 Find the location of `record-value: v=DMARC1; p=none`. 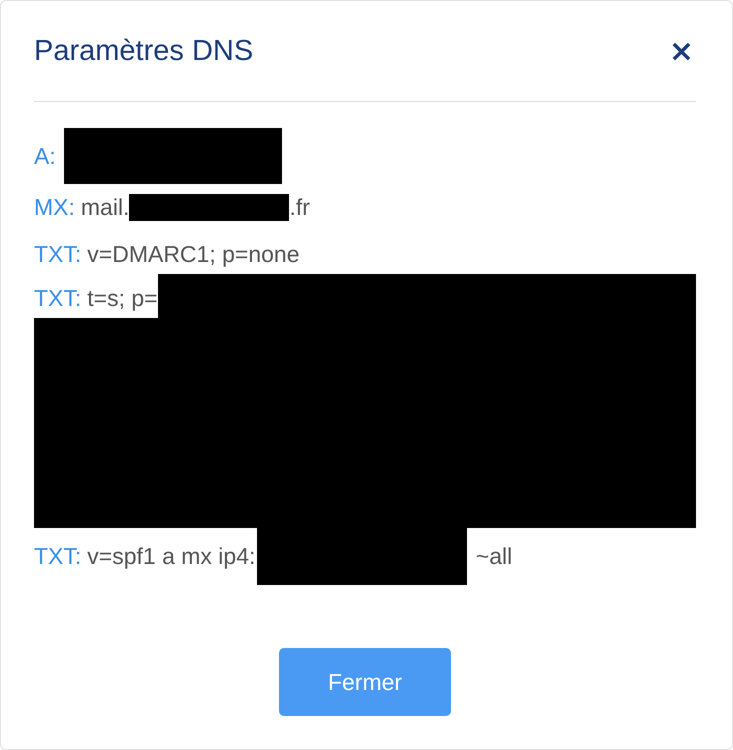

record-value: v=DMARC1; p=none is located at coordinates (193, 254).